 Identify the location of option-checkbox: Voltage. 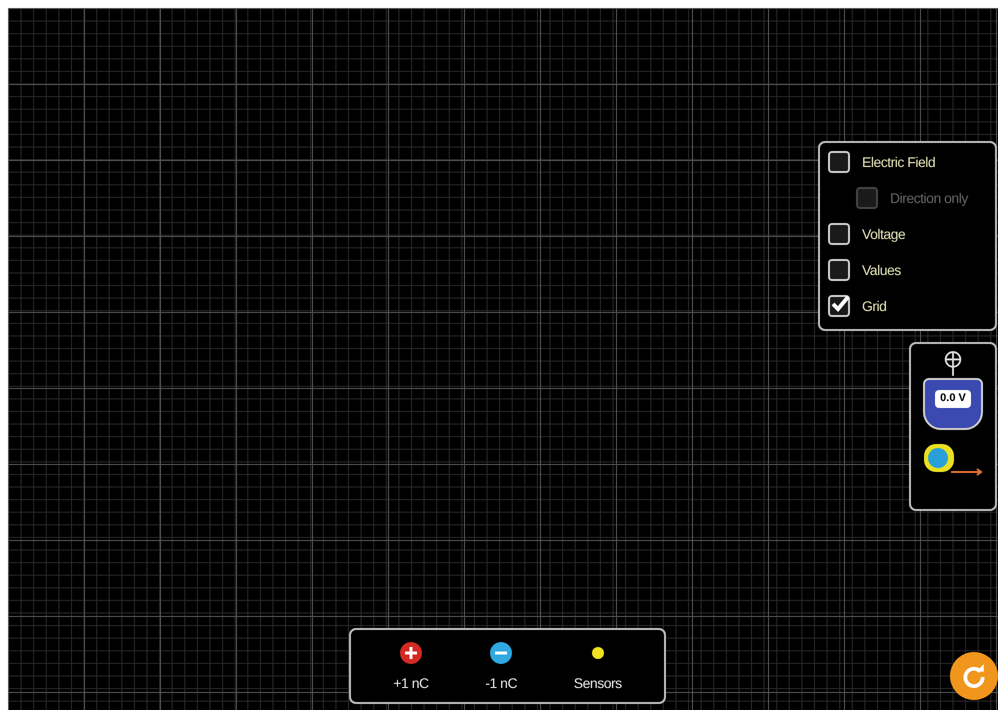
(907, 234).